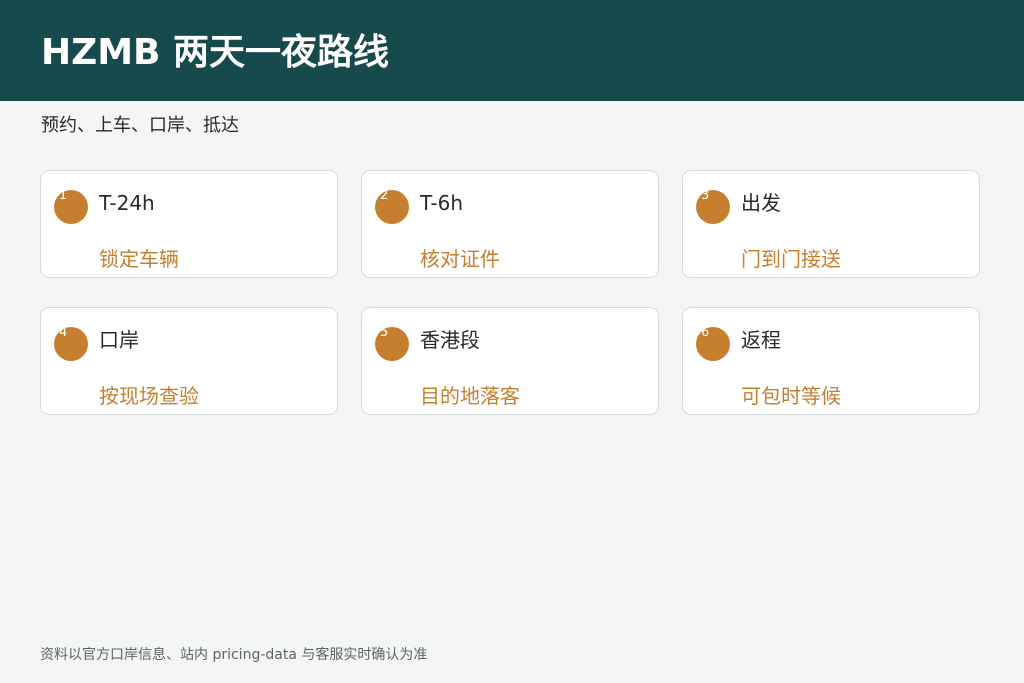 The image size is (1024, 683). I want to click on step-action: 门到门接送, so click(791, 259).